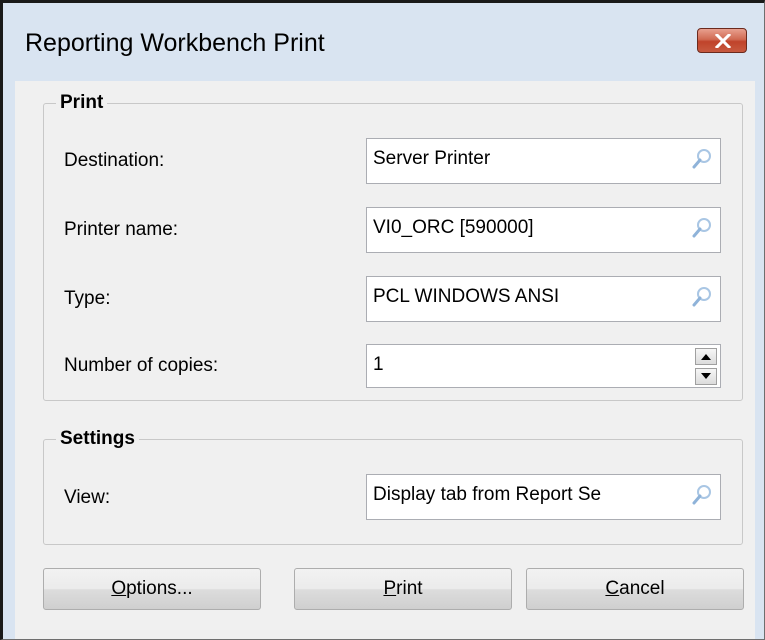  What do you see at coordinates (466, 296) in the screenshot?
I see `type-value: PCL WINDOWS ANSI` at bounding box center [466, 296].